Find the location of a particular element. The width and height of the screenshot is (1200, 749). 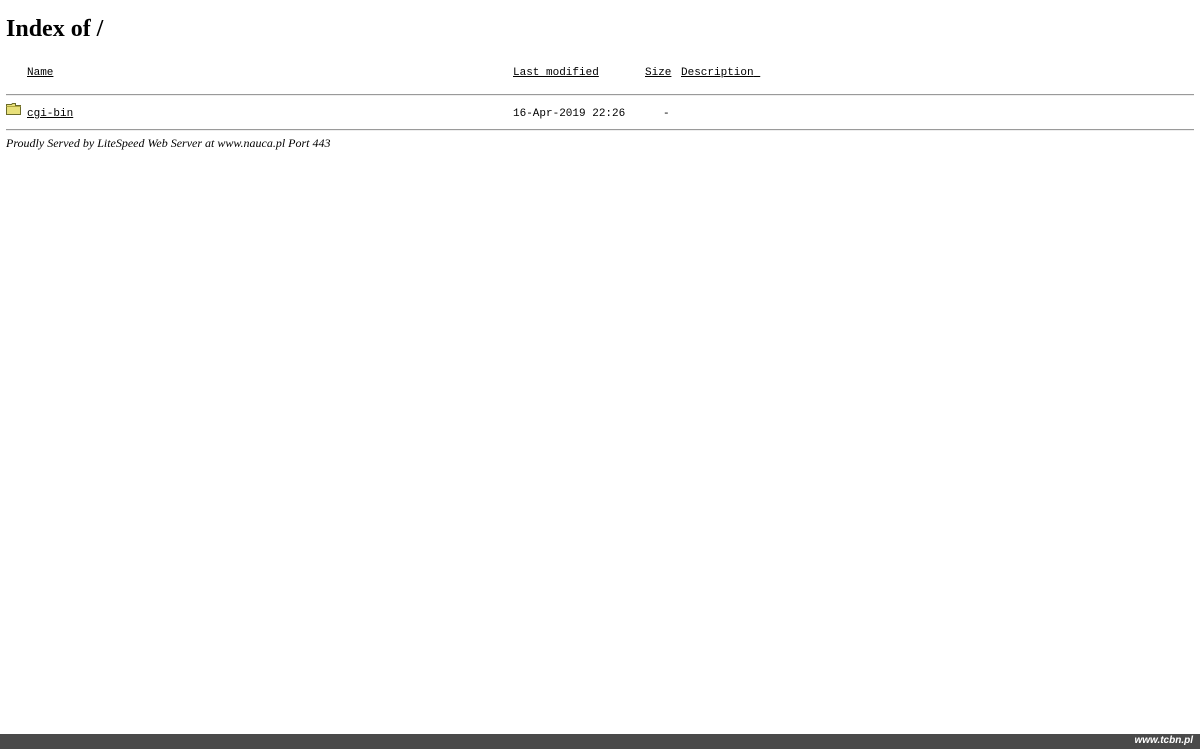

entry-size: - is located at coordinates (666, 114).